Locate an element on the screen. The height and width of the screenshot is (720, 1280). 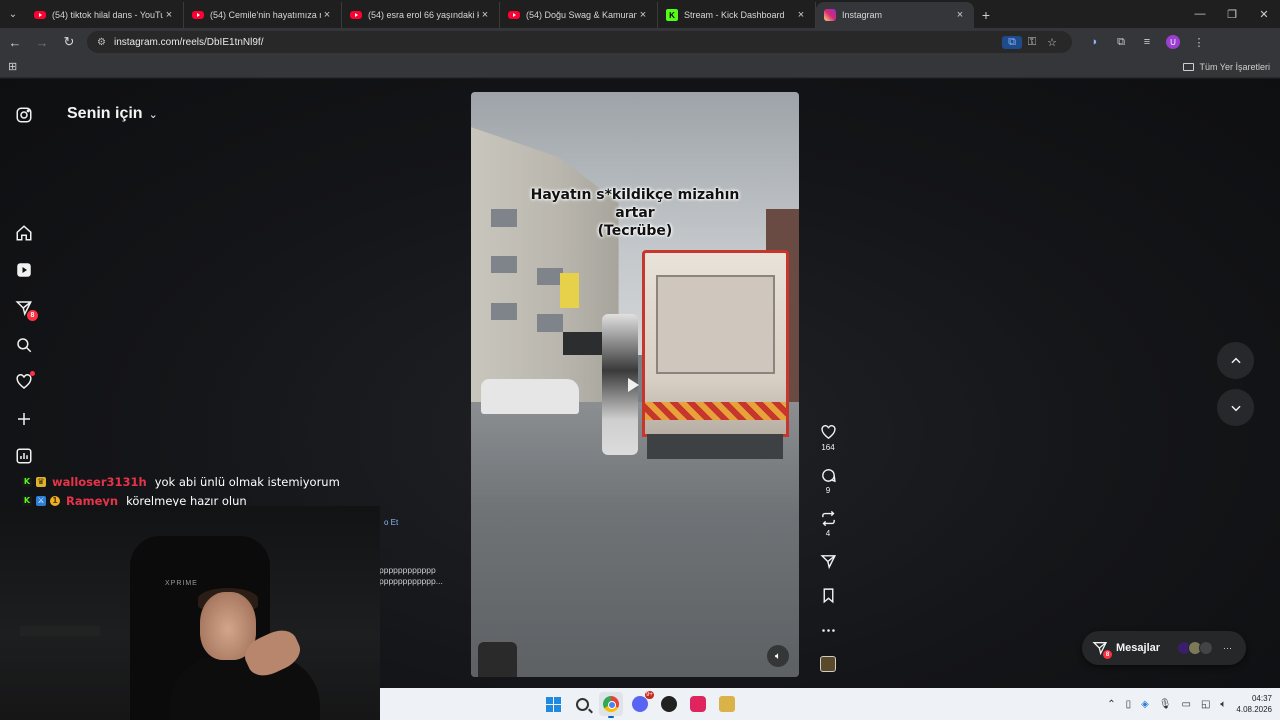
building-window is located at coordinates (549, 323).